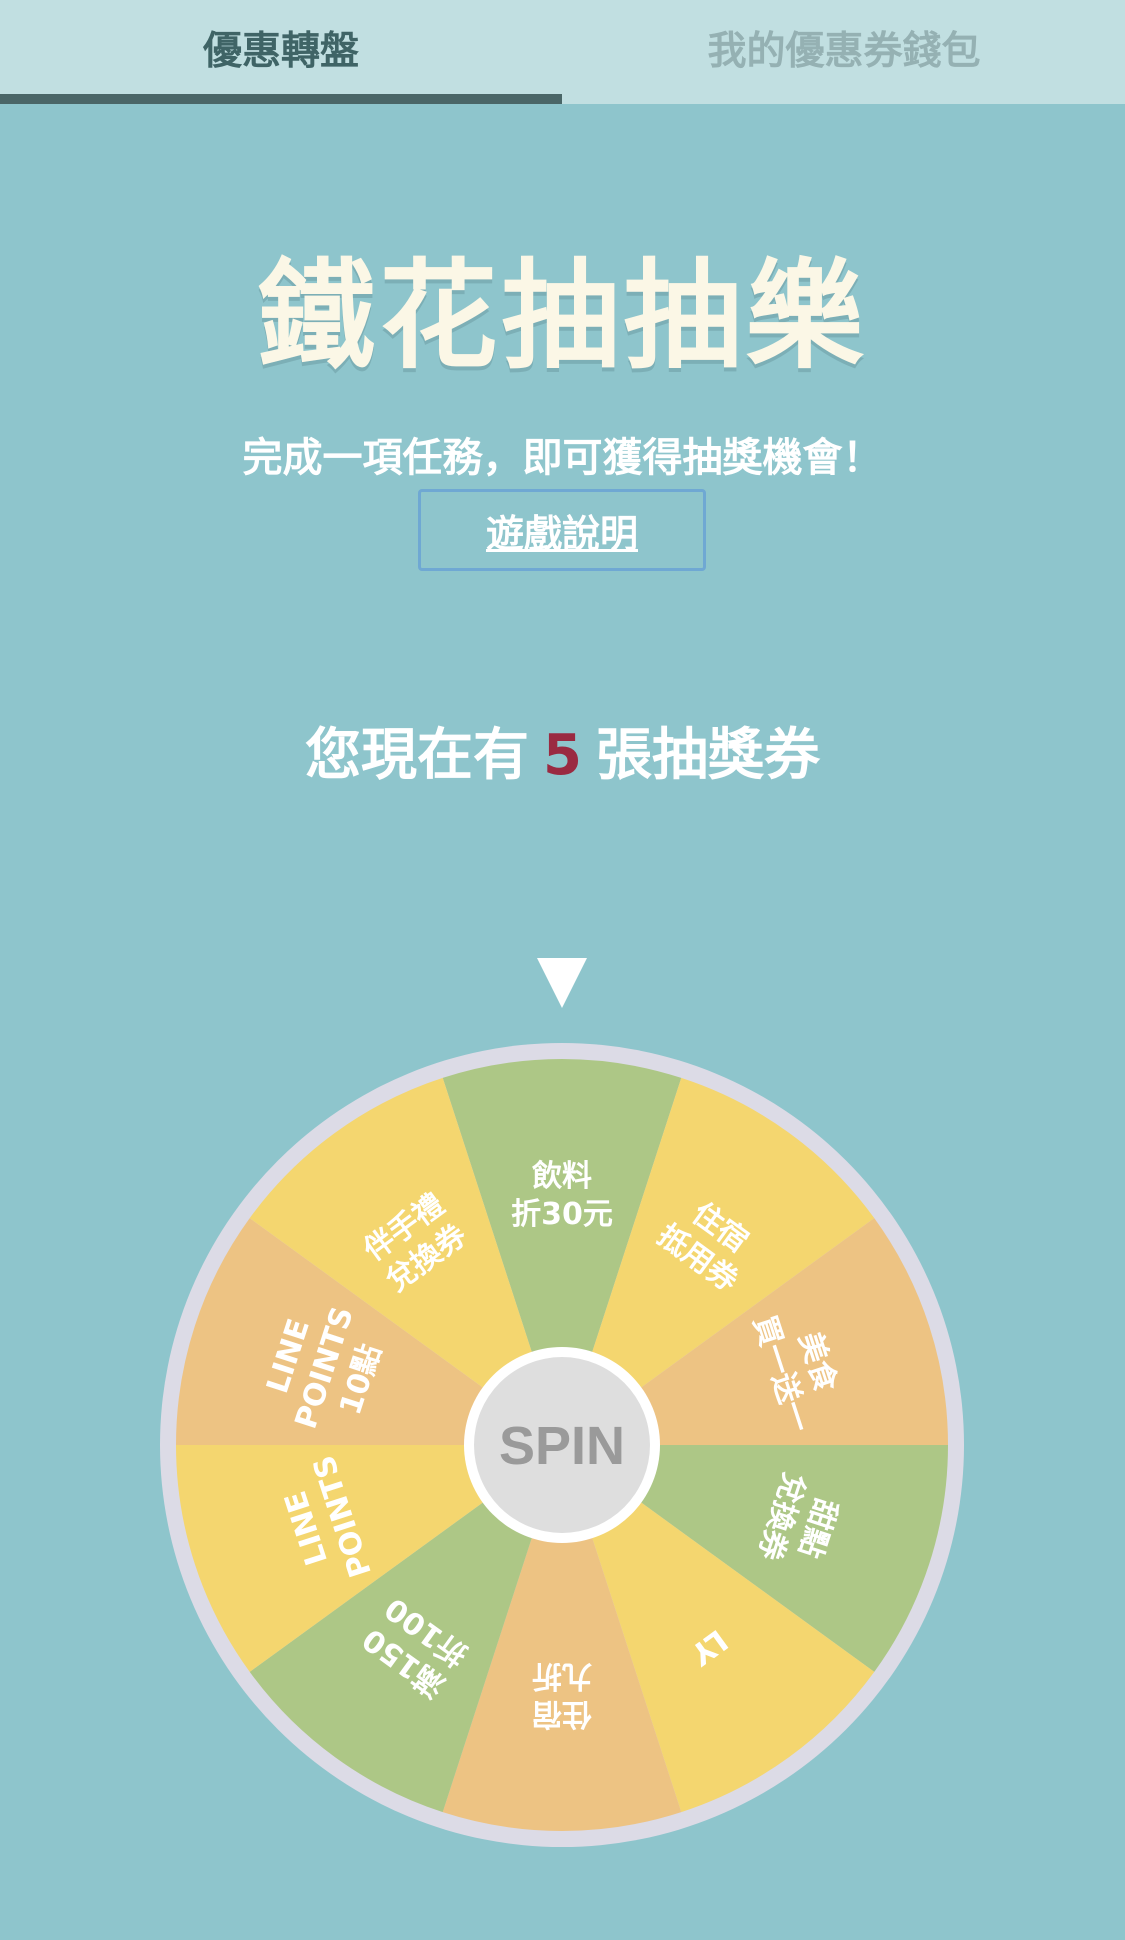  What do you see at coordinates (562, 755) in the screenshot?
I see `ticket-count: 5` at bounding box center [562, 755].